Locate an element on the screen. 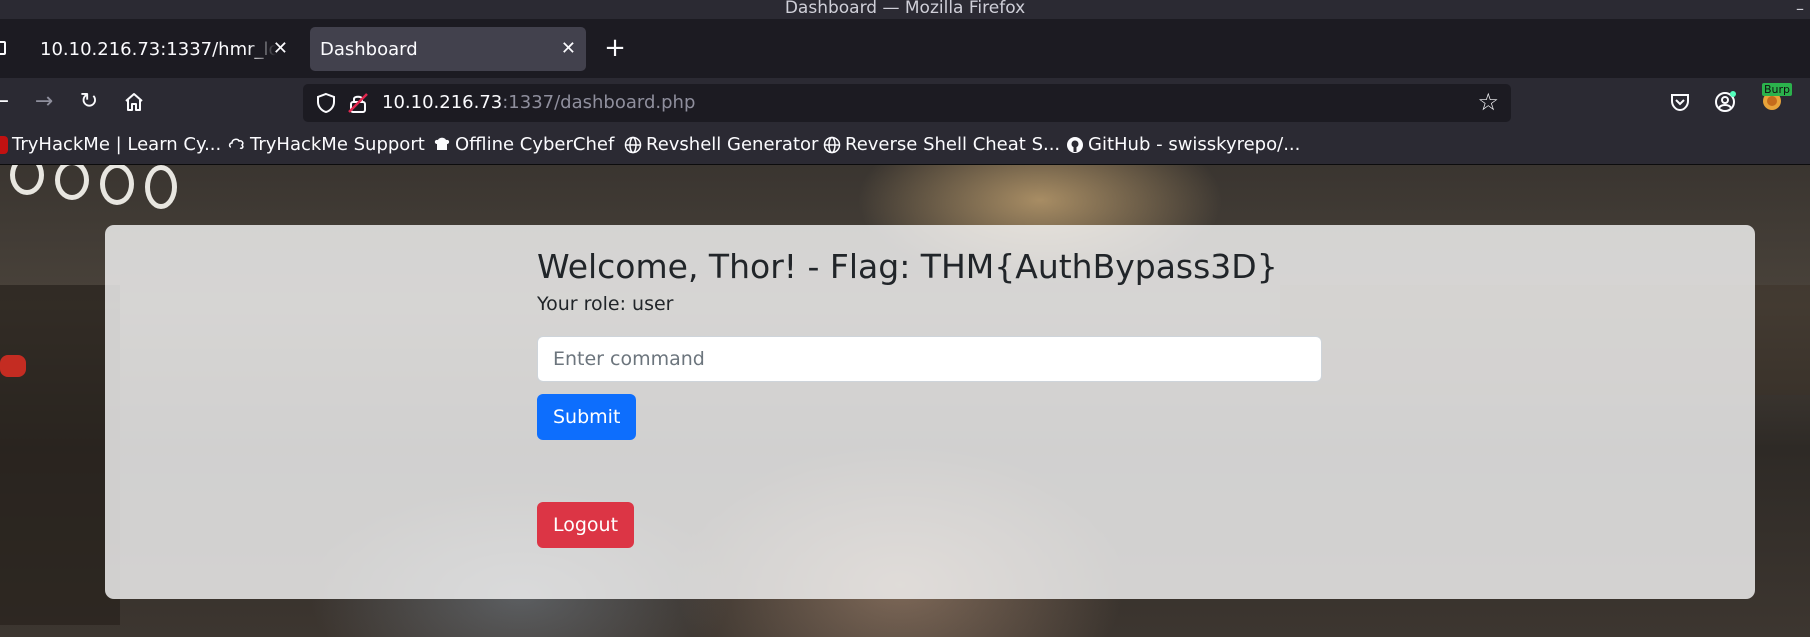  bookmark-star-icon: ☆ is located at coordinates (1488, 102).